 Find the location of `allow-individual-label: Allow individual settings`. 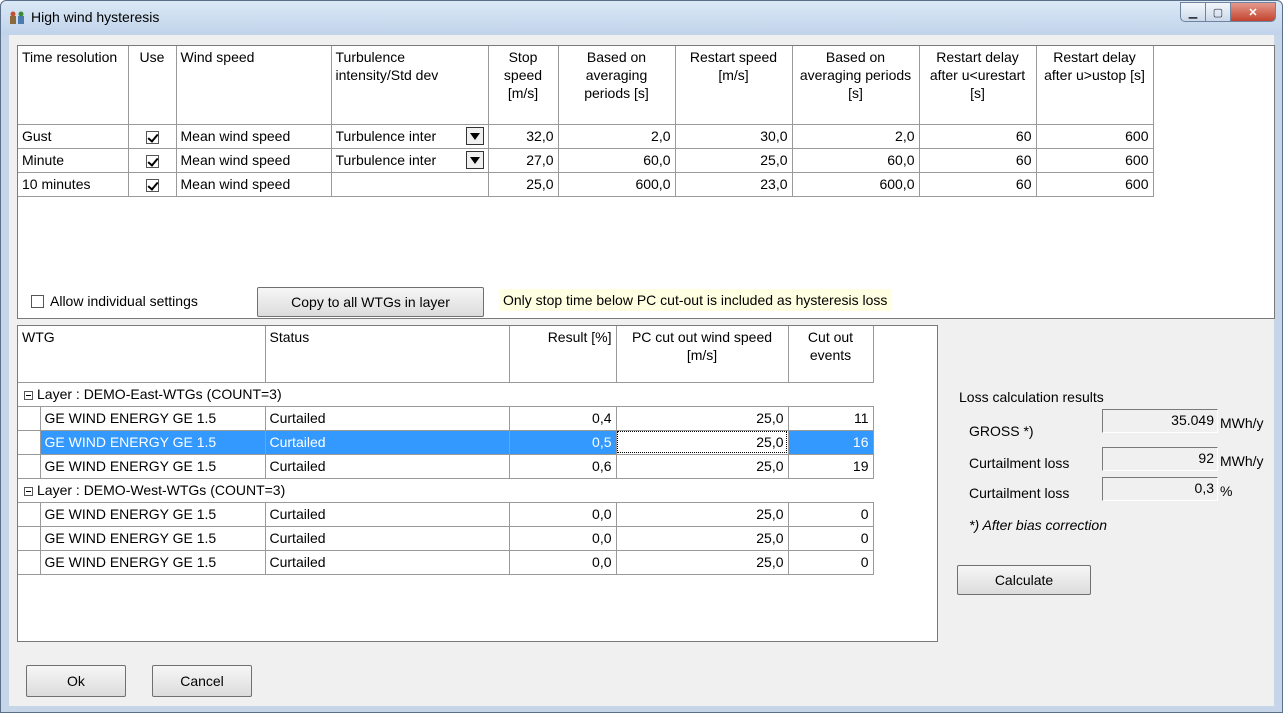

allow-individual-label: Allow individual settings is located at coordinates (124, 301).